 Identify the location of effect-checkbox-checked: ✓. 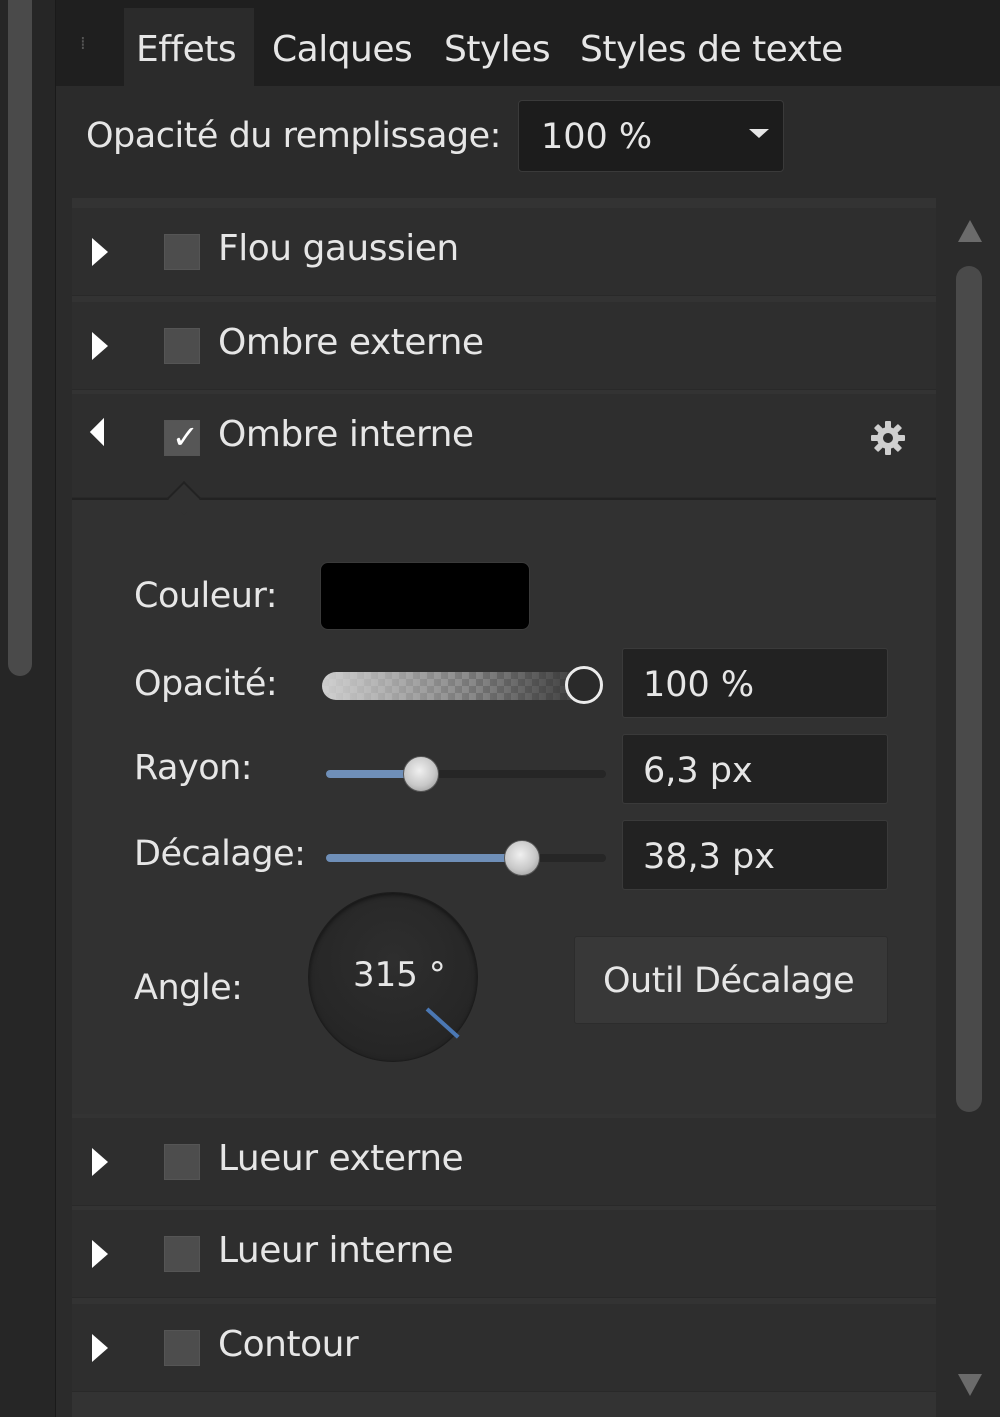
(182, 437).